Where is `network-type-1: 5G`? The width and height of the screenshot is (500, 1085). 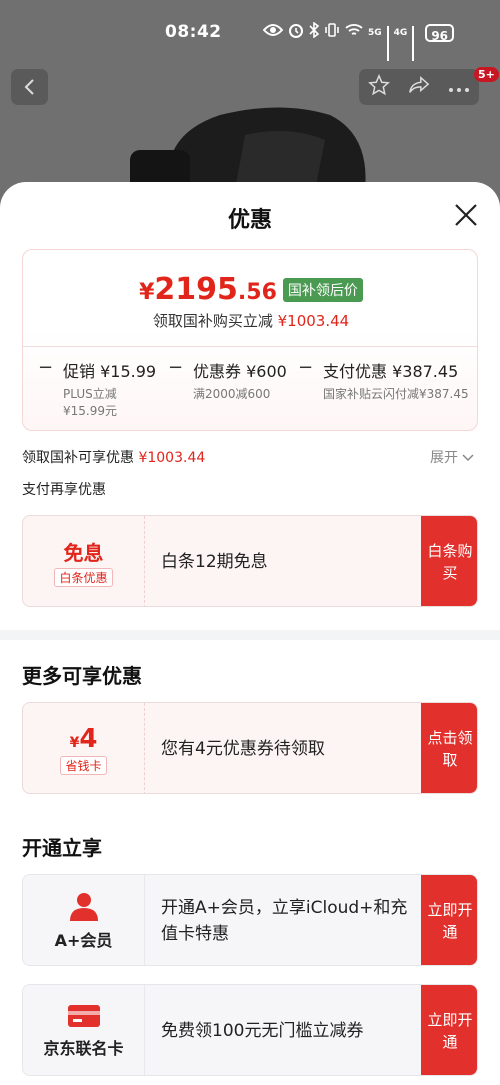
network-type-1: 5G is located at coordinates (375, 33).